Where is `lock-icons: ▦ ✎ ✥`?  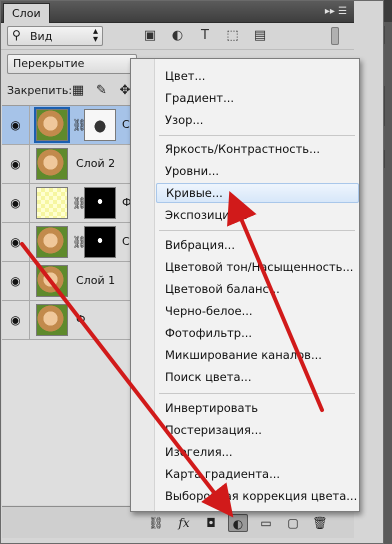
lock-icons: ▦ ✎ ✥ is located at coordinates (102, 91).